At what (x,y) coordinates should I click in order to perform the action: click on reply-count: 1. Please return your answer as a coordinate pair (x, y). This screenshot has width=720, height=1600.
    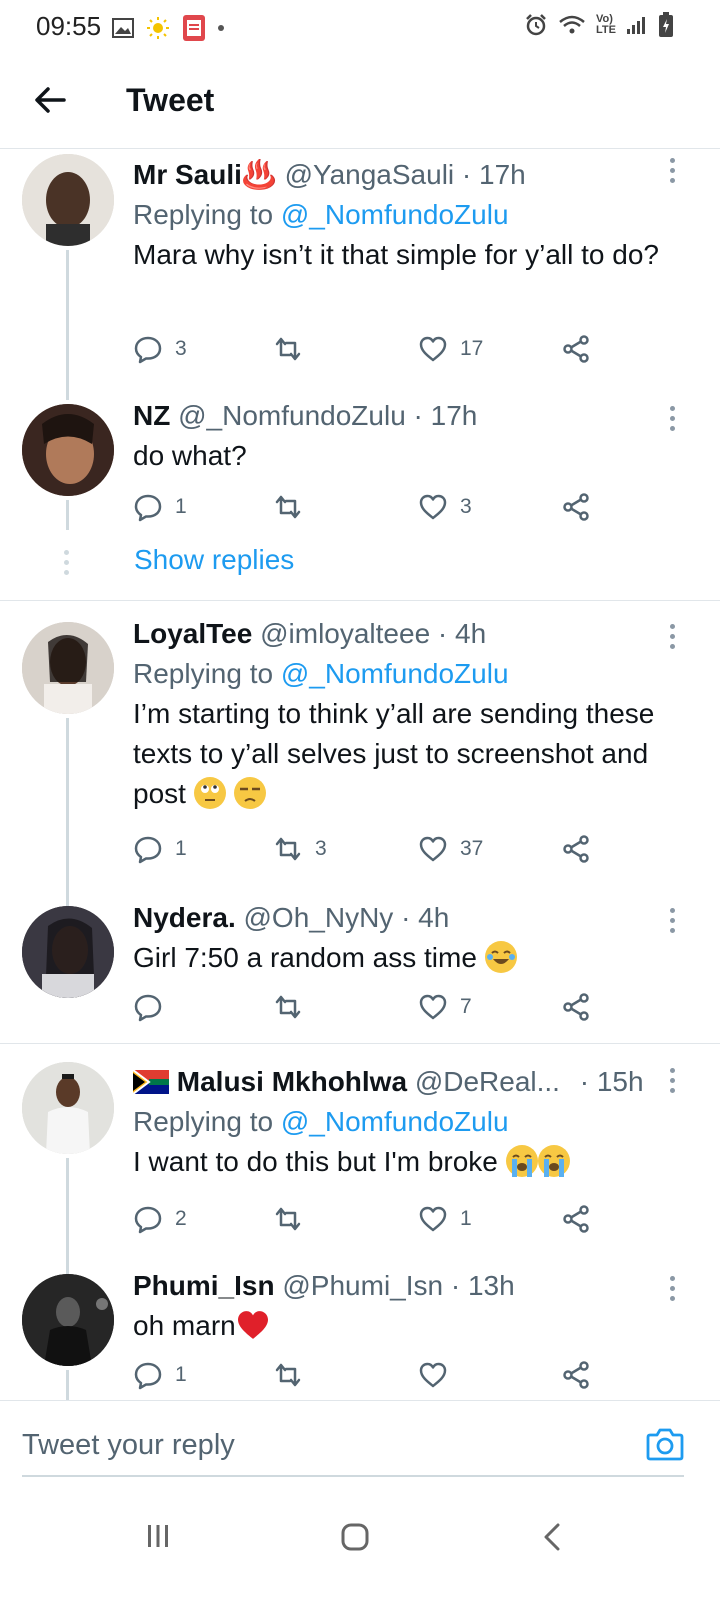
    Looking at the image, I should click on (181, 1374).